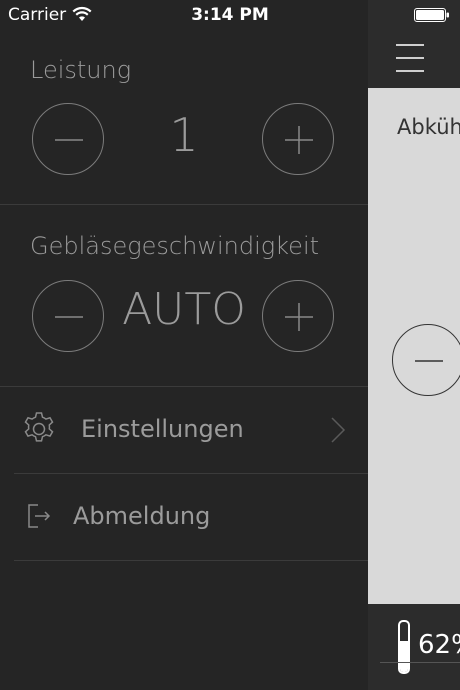 This screenshot has width=460, height=690. Describe the element at coordinates (175, 246) in the screenshot. I see `fan-speed-label: Gebläsegeschwindigkeit` at that location.